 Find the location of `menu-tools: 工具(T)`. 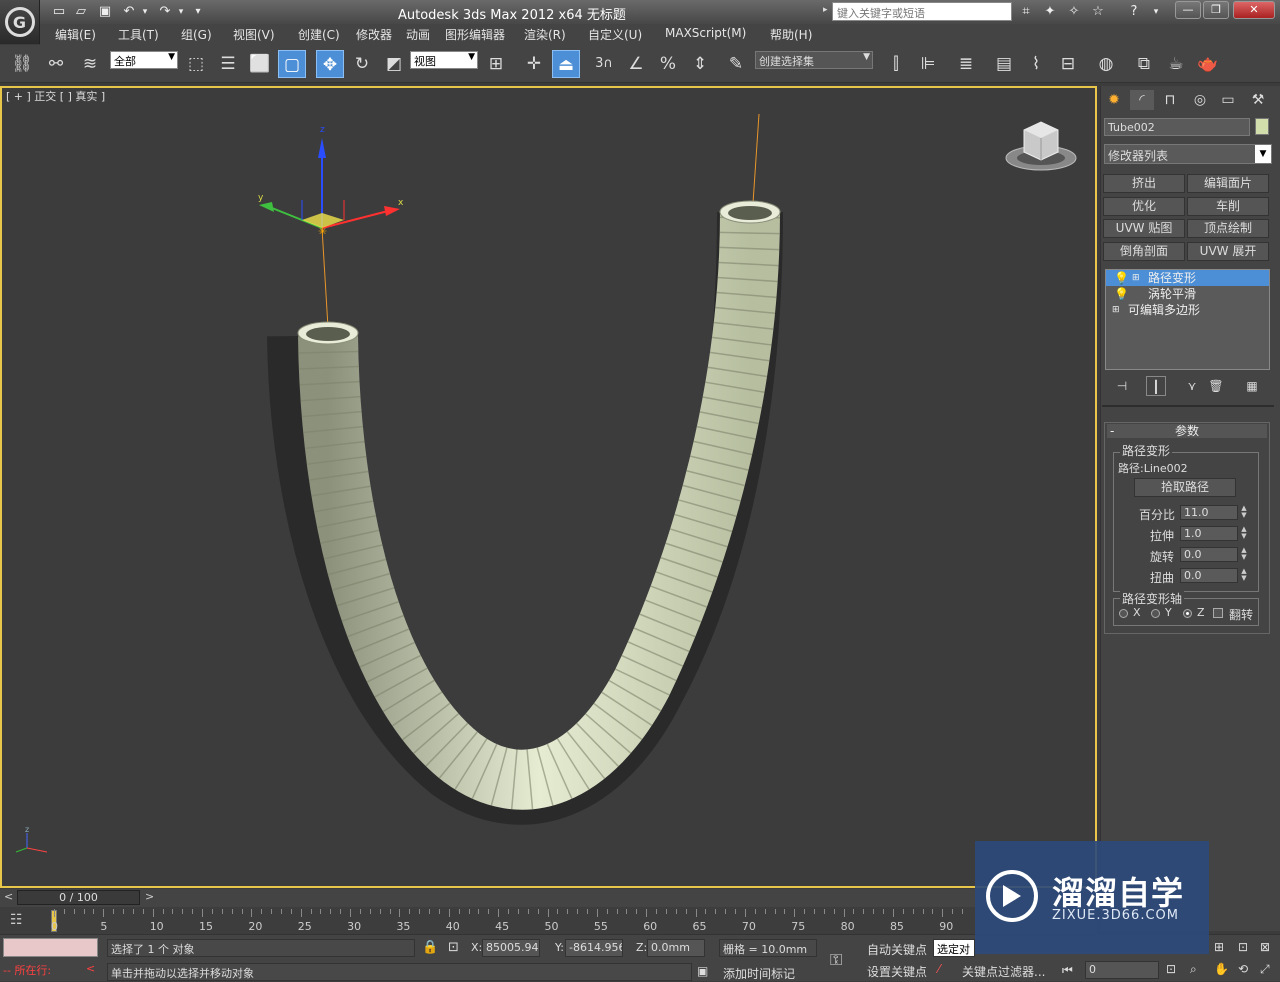

menu-tools: 工具(T) is located at coordinates (138, 34).